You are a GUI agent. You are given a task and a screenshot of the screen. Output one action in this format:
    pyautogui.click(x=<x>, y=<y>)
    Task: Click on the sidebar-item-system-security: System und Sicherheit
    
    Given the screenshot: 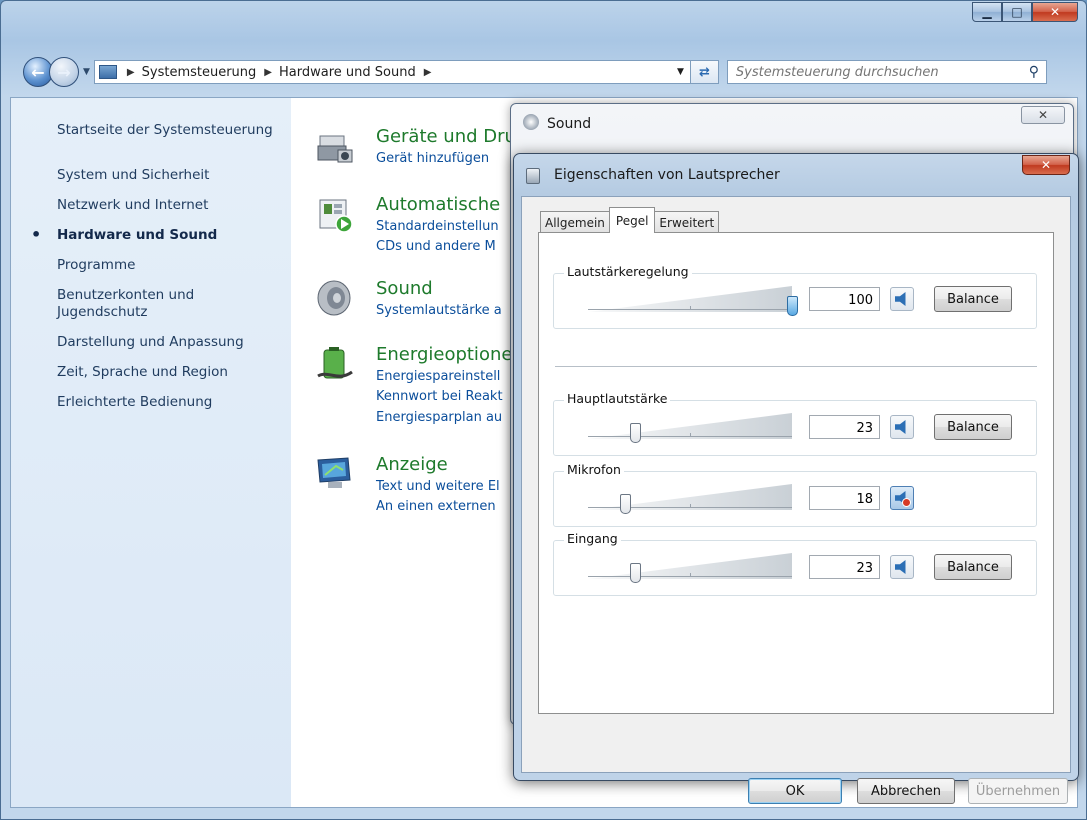 What is the action you would take?
    pyautogui.click(x=174, y=175)
    